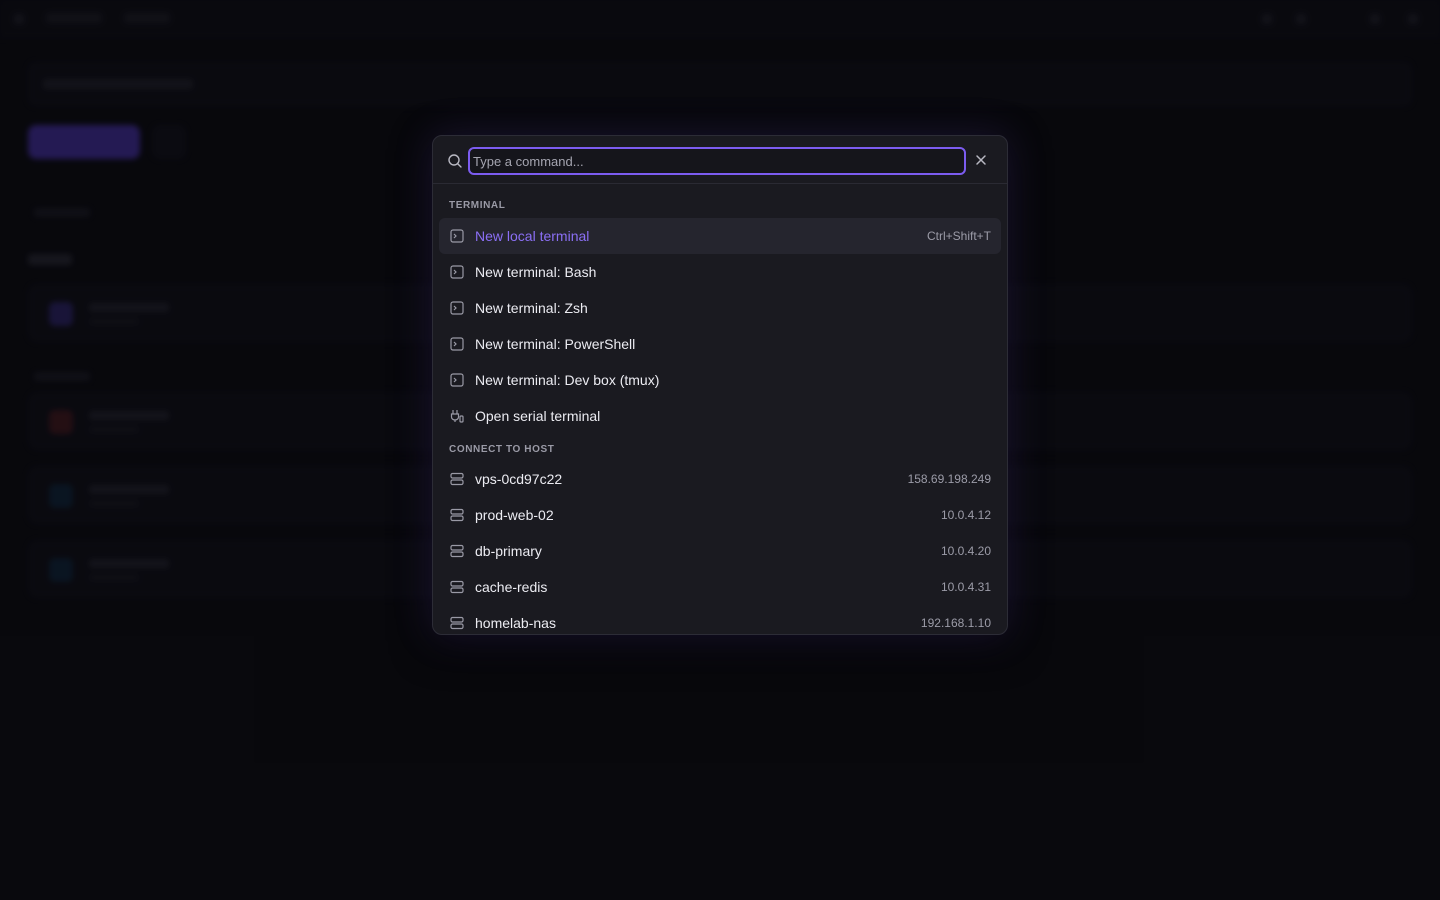 The height and width of the screenshot is (900, 1440). Describe the element at coordinates (555, 344) in the screenshot. I see `command-label: New terminal: PowerShell` at that location.